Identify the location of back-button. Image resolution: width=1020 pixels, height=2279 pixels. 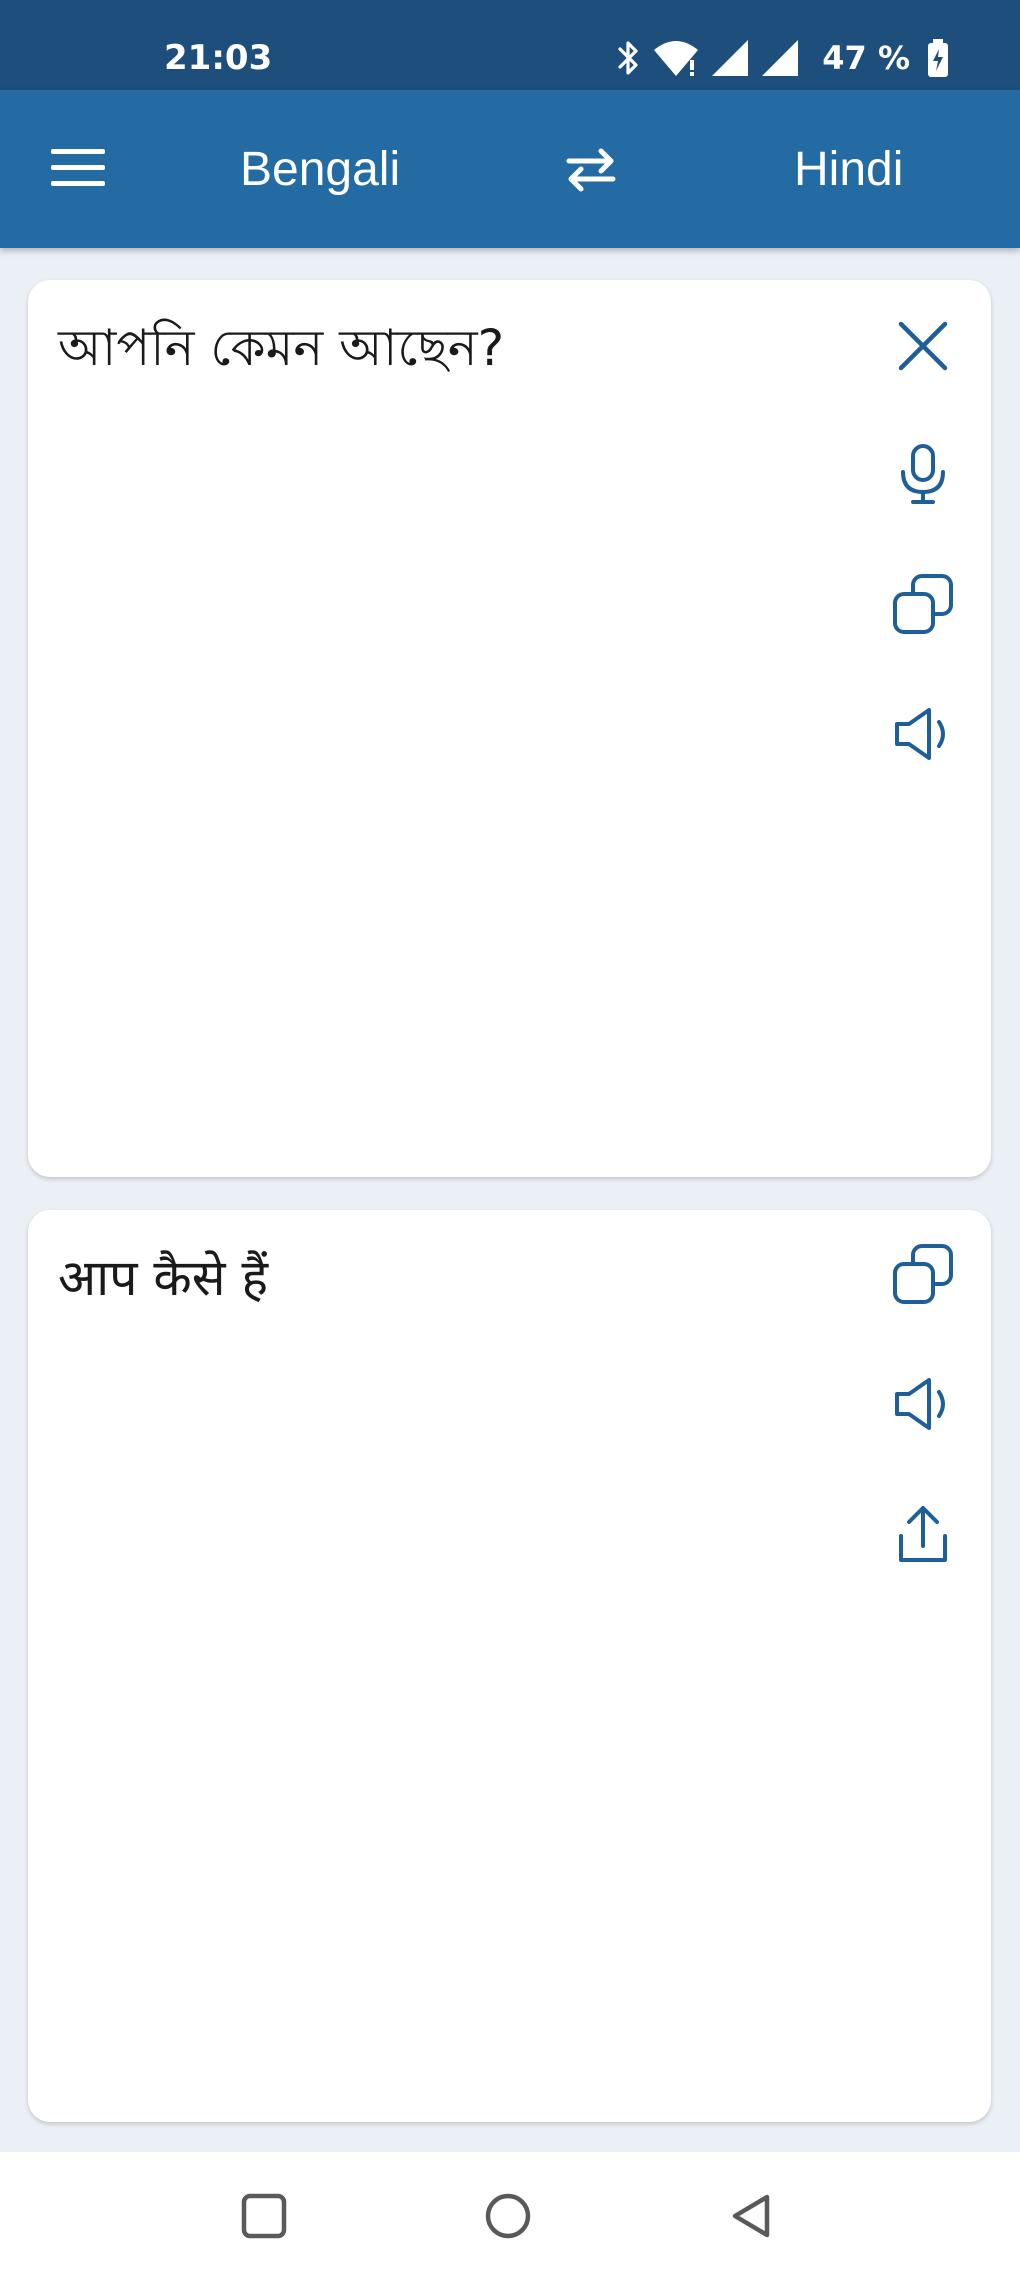
(752, 2216).